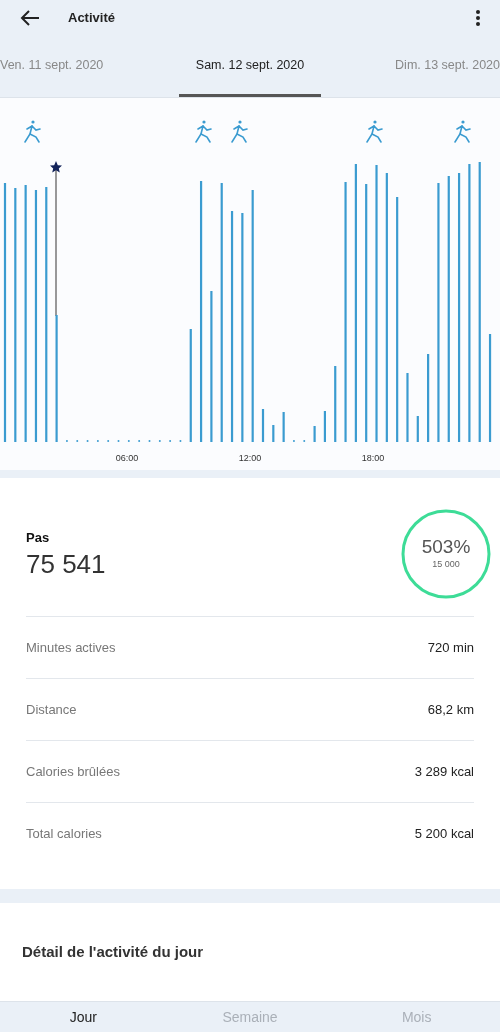  Describe the element at coordinates (113, 951) in the screenshot. I see `section-title: Détail de l'activité du jour` at that location.